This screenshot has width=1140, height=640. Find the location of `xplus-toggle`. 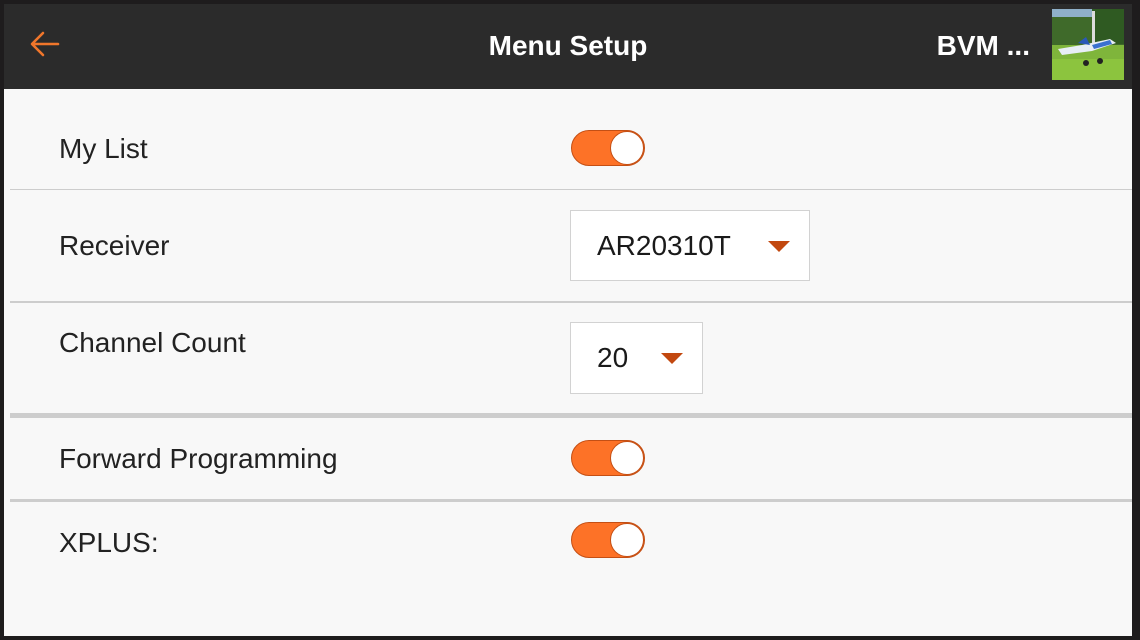

xplus-toggle is located at coordinates (608, 540).